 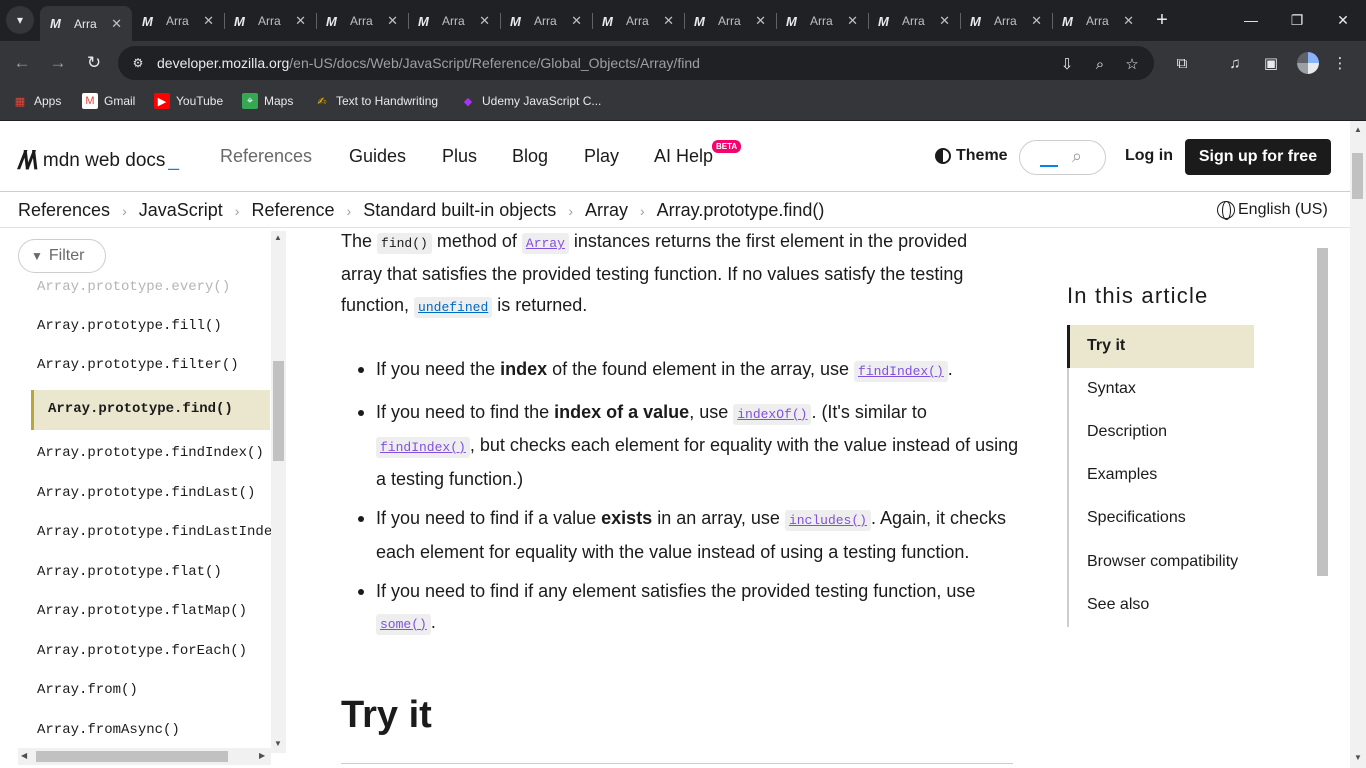 What do you see at coordinates (403, 624) in the screenshot?
I see `link-some: some()` at bounding box center [403, 624].